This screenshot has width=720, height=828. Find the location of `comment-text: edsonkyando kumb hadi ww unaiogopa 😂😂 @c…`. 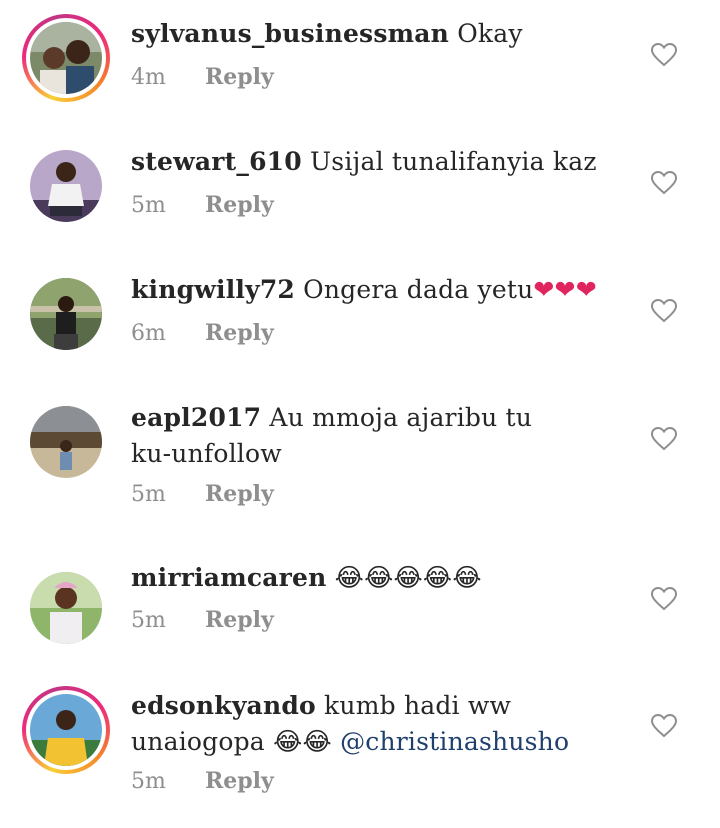

comment-text: edsonkyando kumb hadi ww unaiogopa 😂😂 @c… is located at coordinates (381, 724).